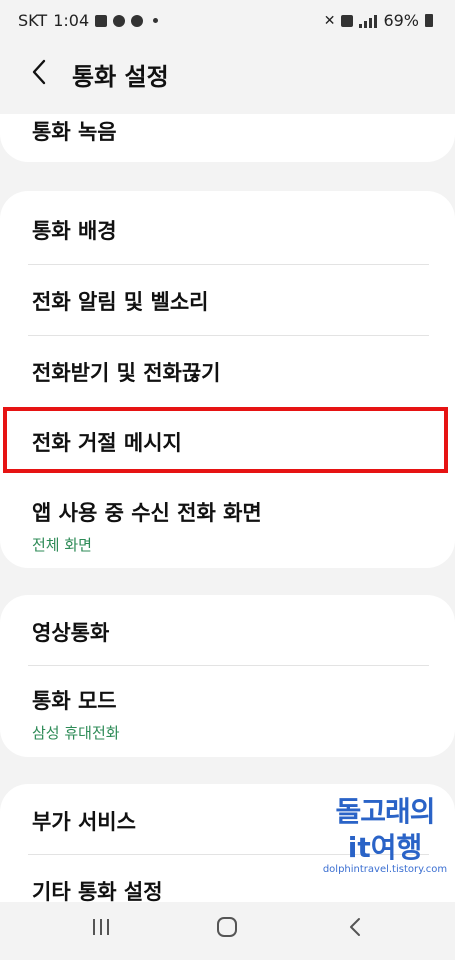  I want to click on call-mode-item: 통화 모드 삼성 휴대전화, so click(230, 714).